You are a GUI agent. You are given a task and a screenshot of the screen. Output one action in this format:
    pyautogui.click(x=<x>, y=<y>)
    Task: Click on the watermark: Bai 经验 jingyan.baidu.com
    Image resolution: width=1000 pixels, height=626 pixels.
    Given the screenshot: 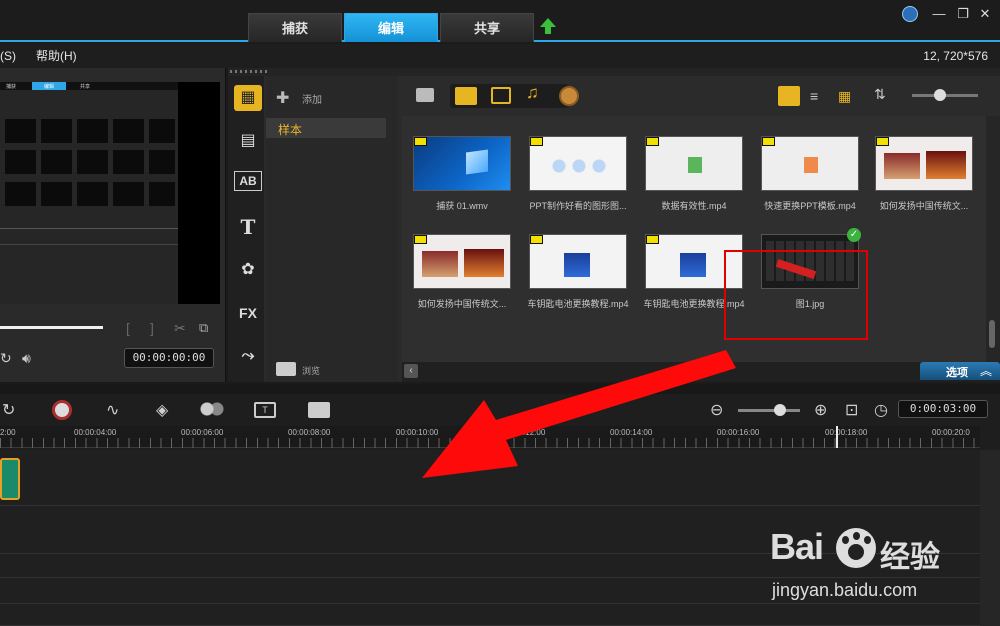 What is the action you would take?
    pyautogui.click(x=878, y=565)
    